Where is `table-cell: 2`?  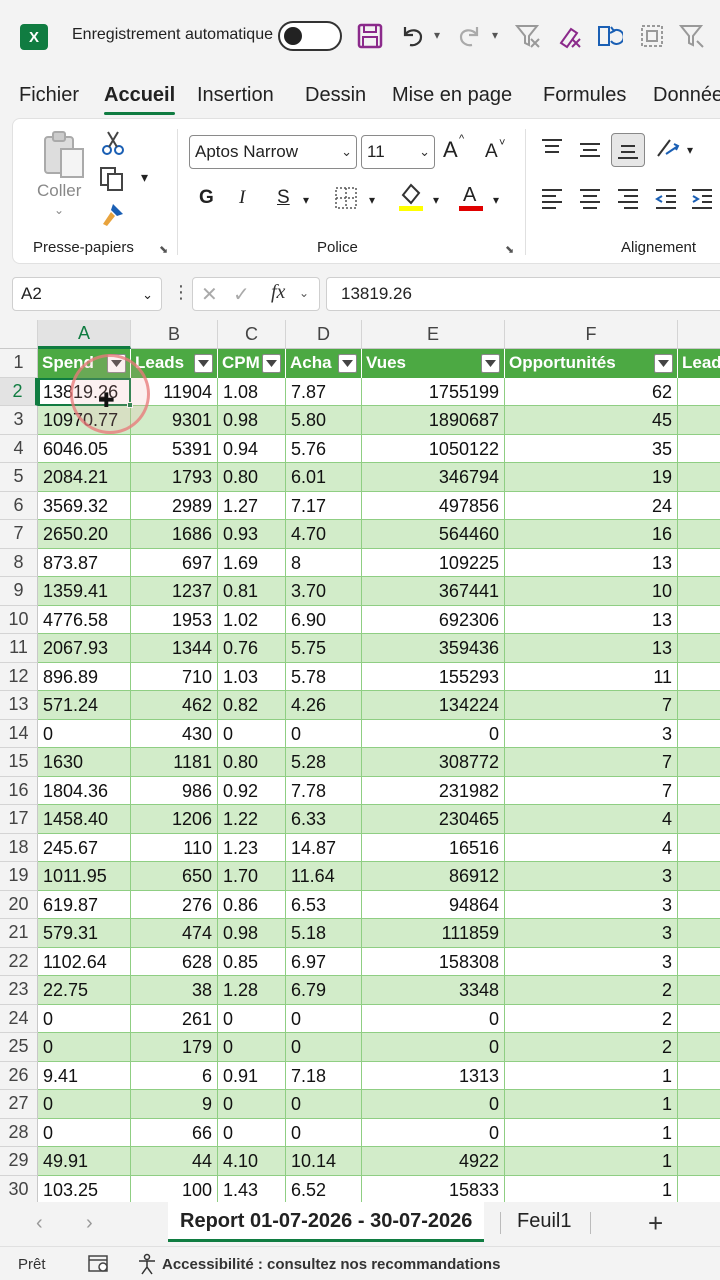
table-cell: 2 is located at coordinates (591, 990).